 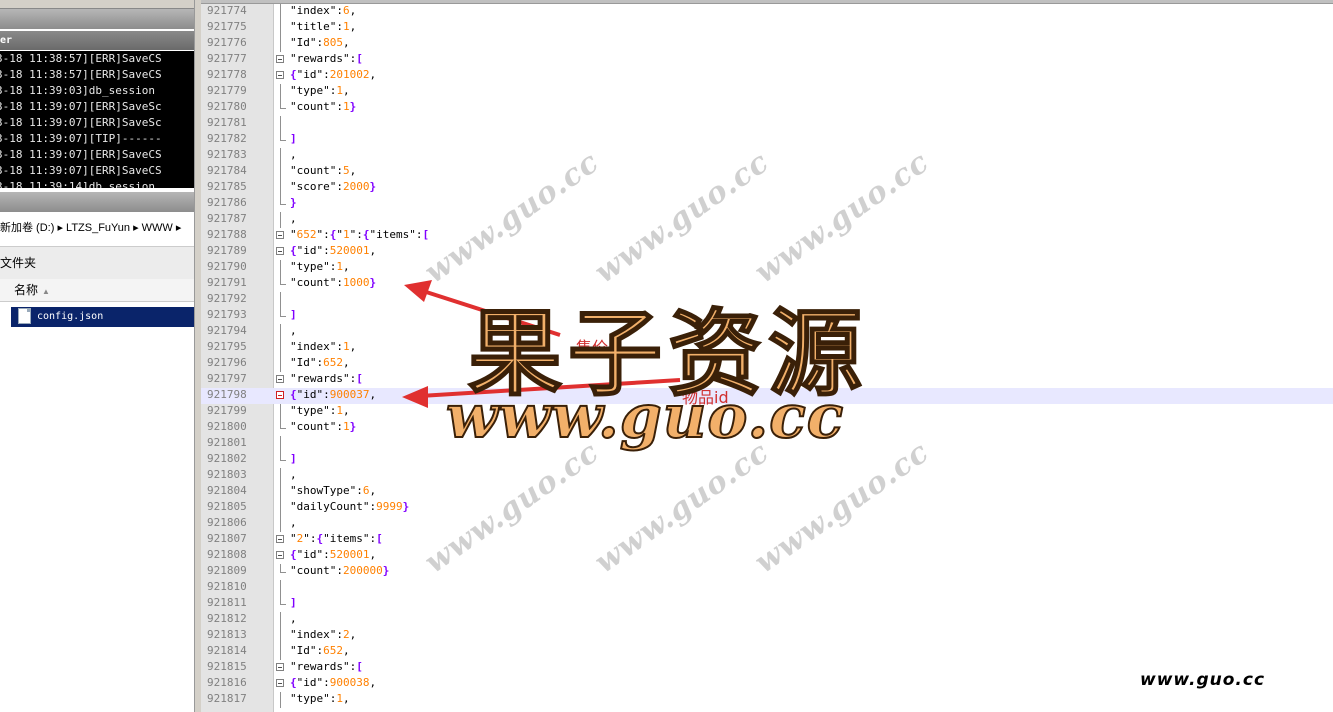 I want to click on corner-watermark: www.guo.cc, so click(x=1203, y=680).